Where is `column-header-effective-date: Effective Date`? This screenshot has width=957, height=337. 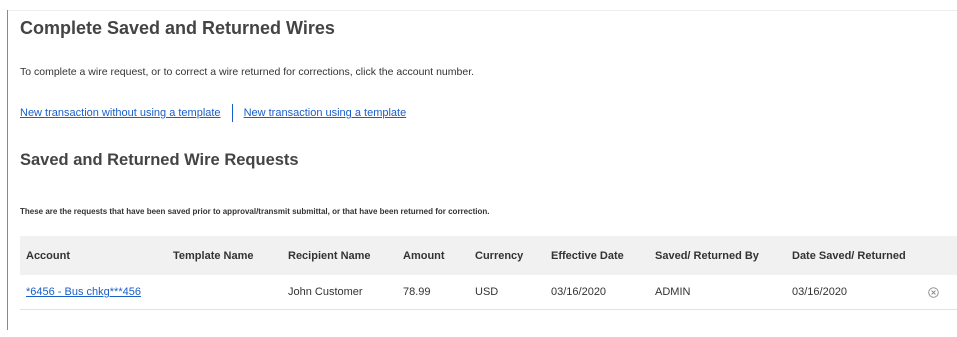 column-header-effective-date: Effective Date is located at coordinates (587, 255).